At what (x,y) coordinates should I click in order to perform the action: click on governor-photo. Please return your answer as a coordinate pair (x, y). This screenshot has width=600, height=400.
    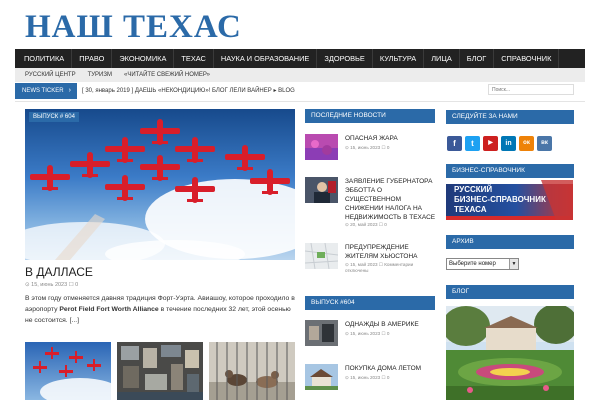
    Looking at the image, I should click on (321, 190).